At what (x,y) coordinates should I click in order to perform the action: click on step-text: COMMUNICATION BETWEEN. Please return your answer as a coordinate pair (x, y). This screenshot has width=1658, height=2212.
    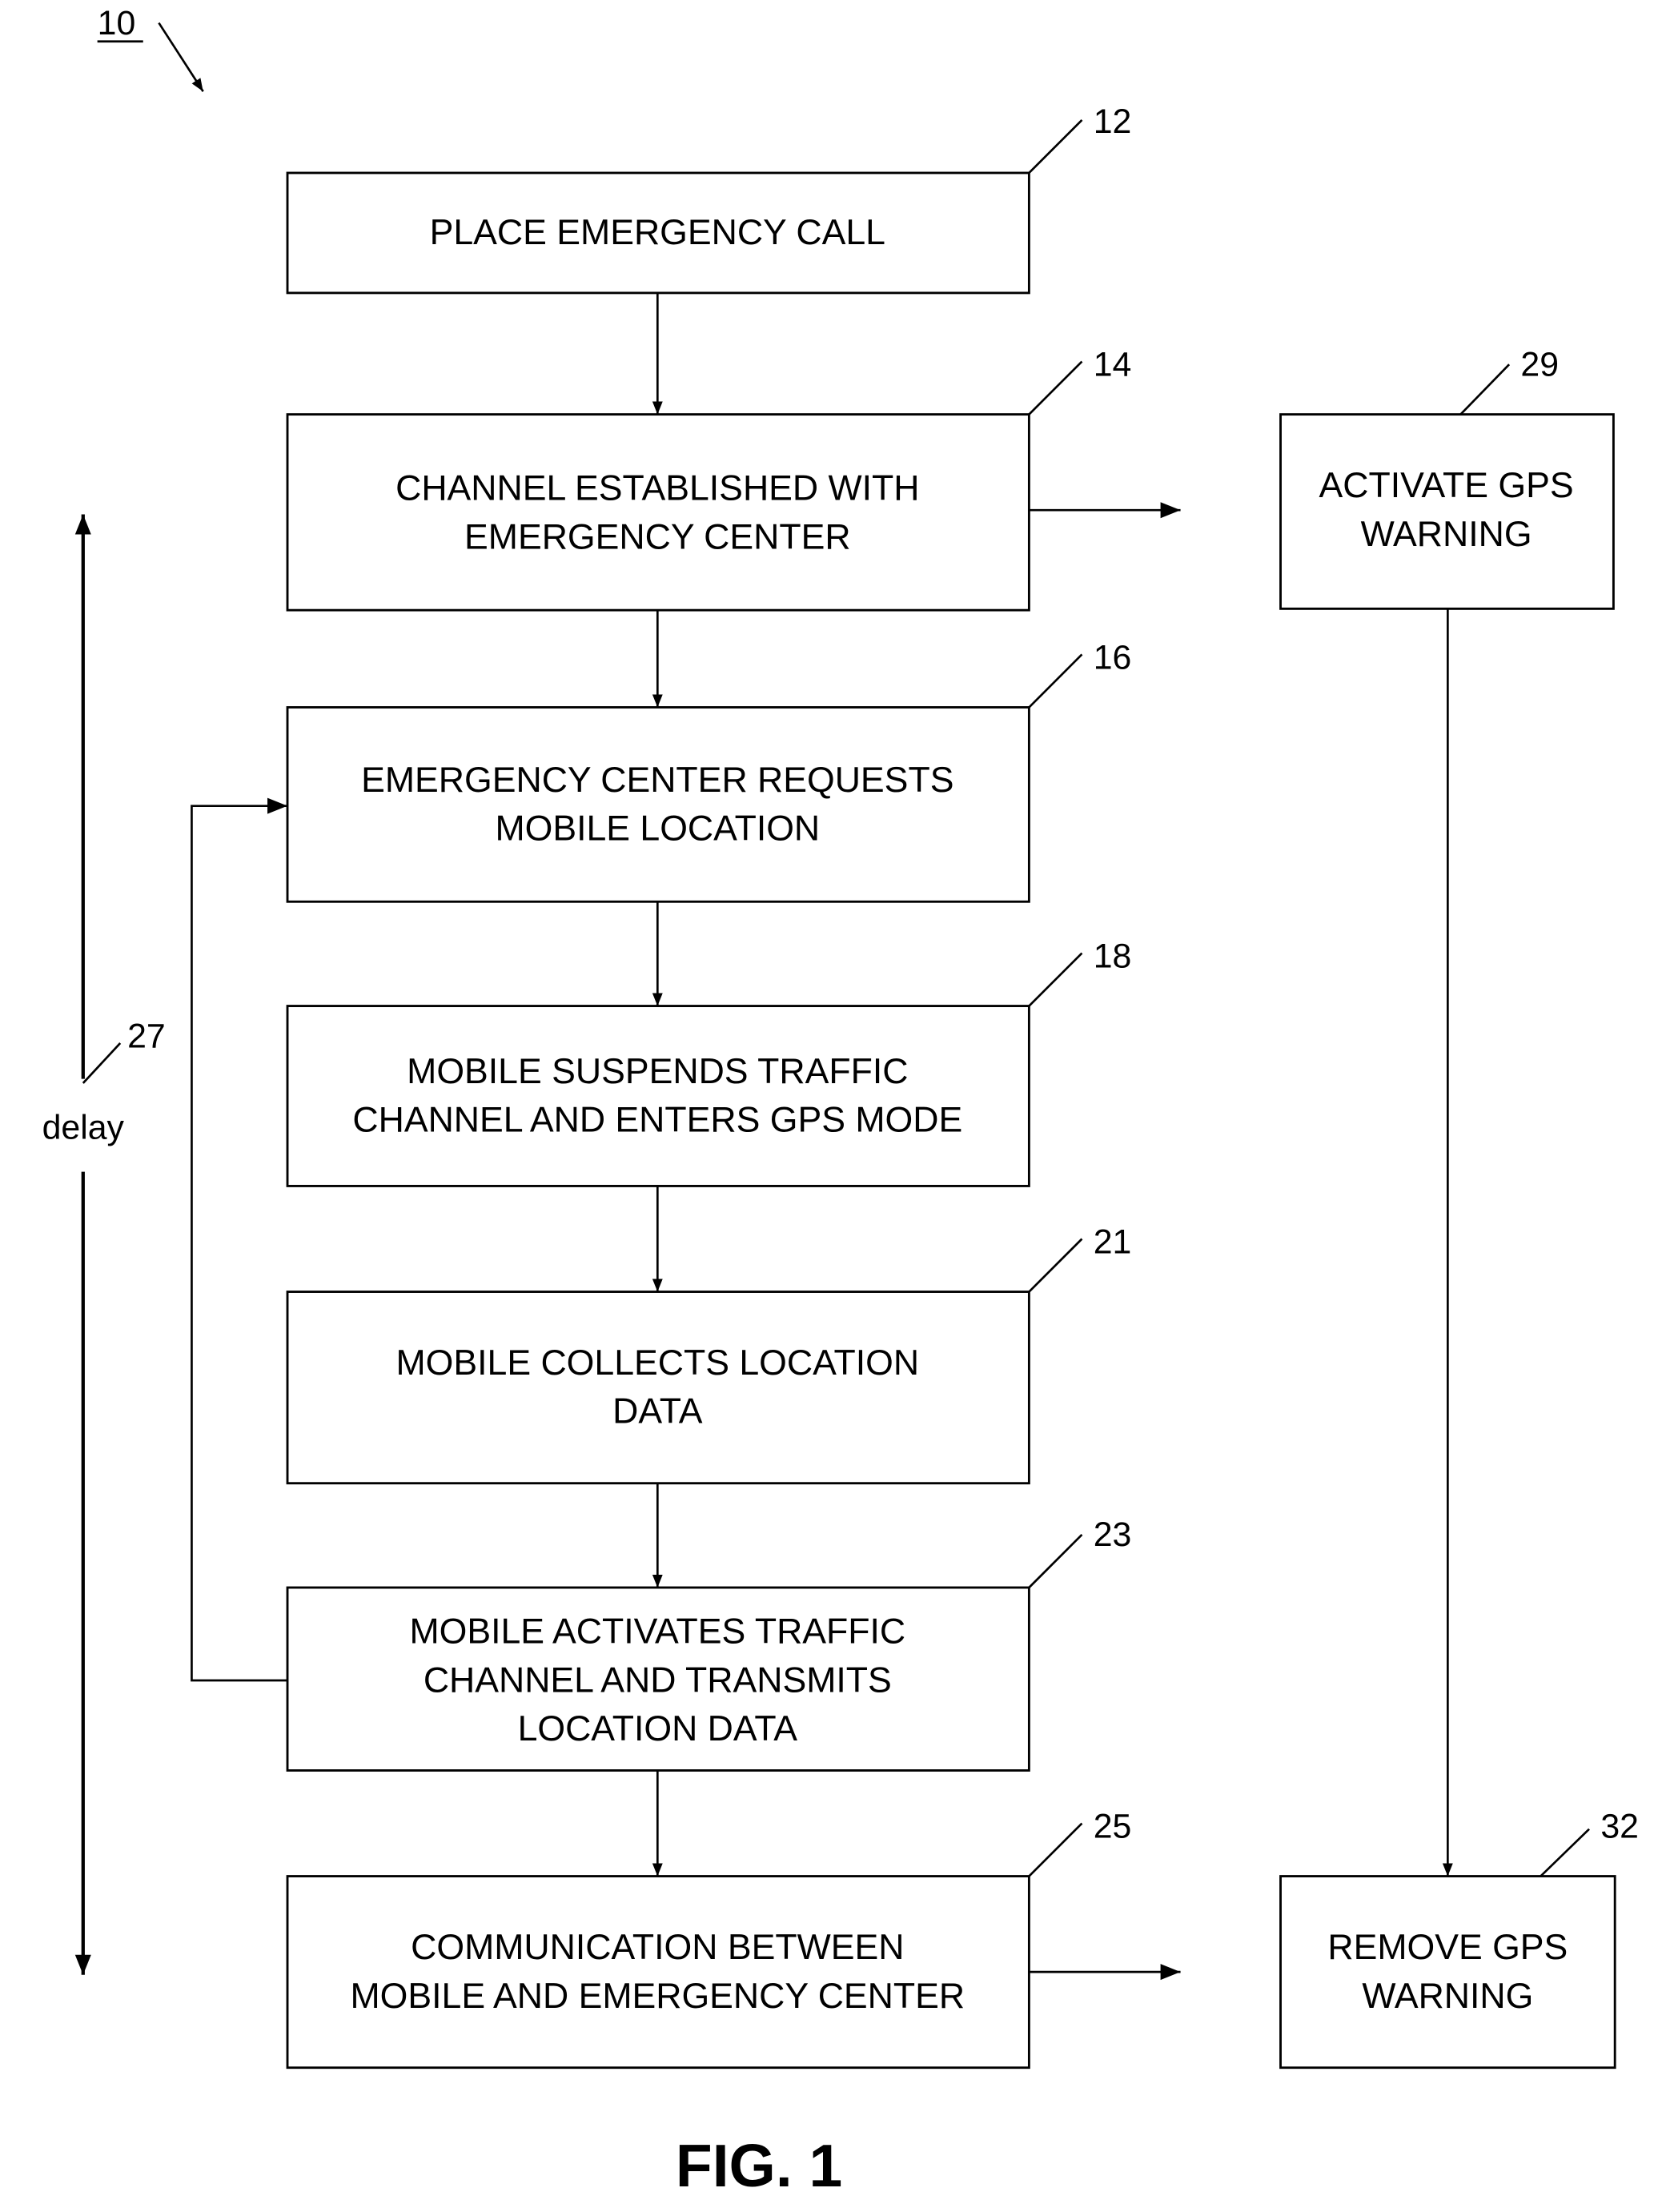
    Looking at the image, I should click on (657, 1947).